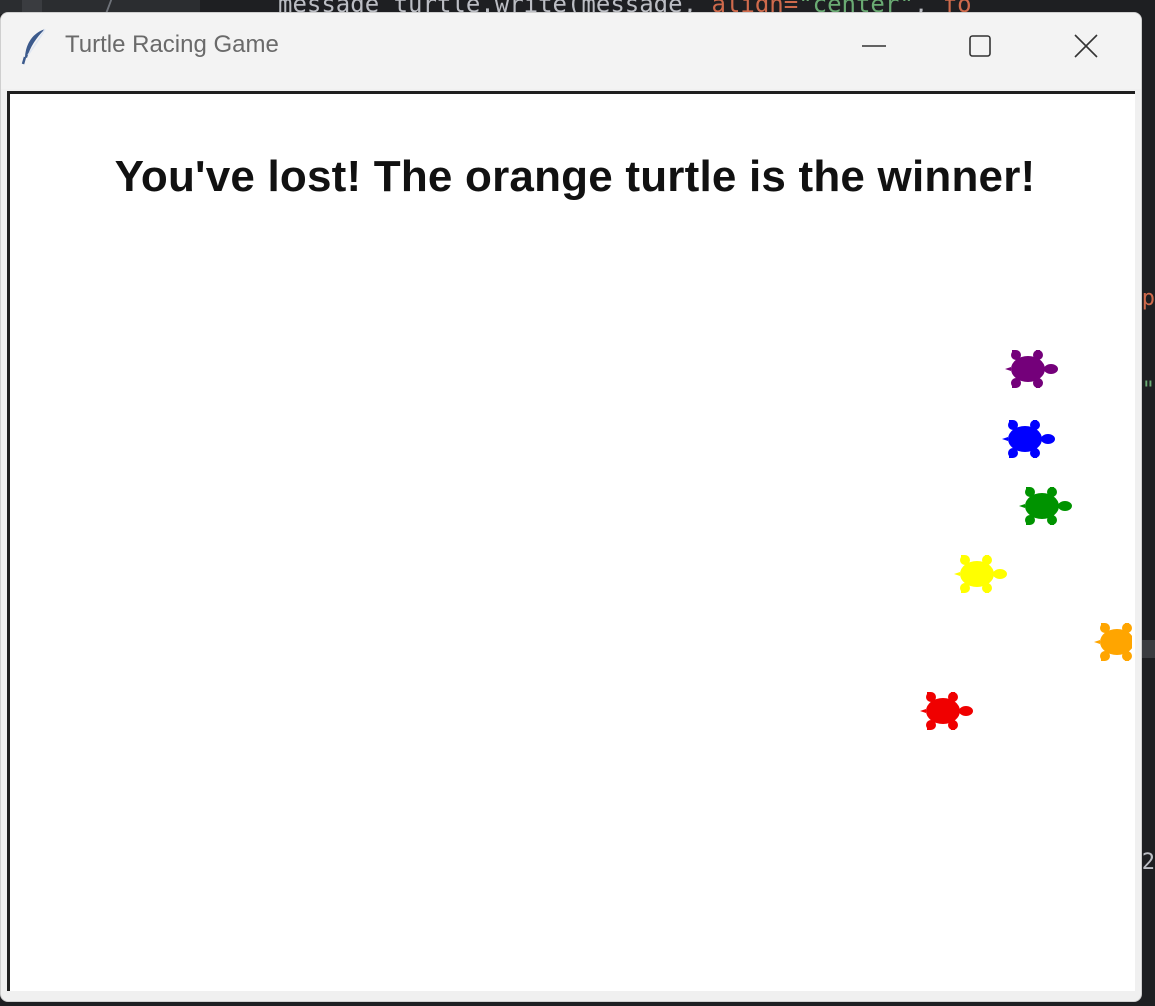 The width and height of the screenshot is (1155, 1006). I want to click on turtle-yellow, so click(983, 574).